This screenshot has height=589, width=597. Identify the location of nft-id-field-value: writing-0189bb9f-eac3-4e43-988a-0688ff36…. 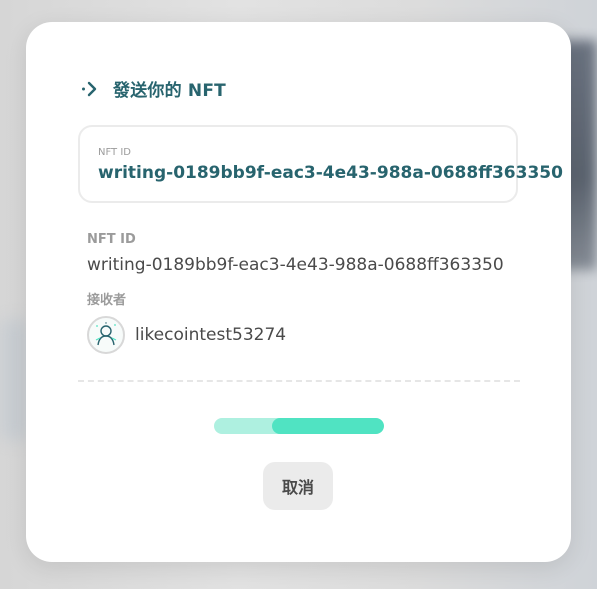
(330, 173).